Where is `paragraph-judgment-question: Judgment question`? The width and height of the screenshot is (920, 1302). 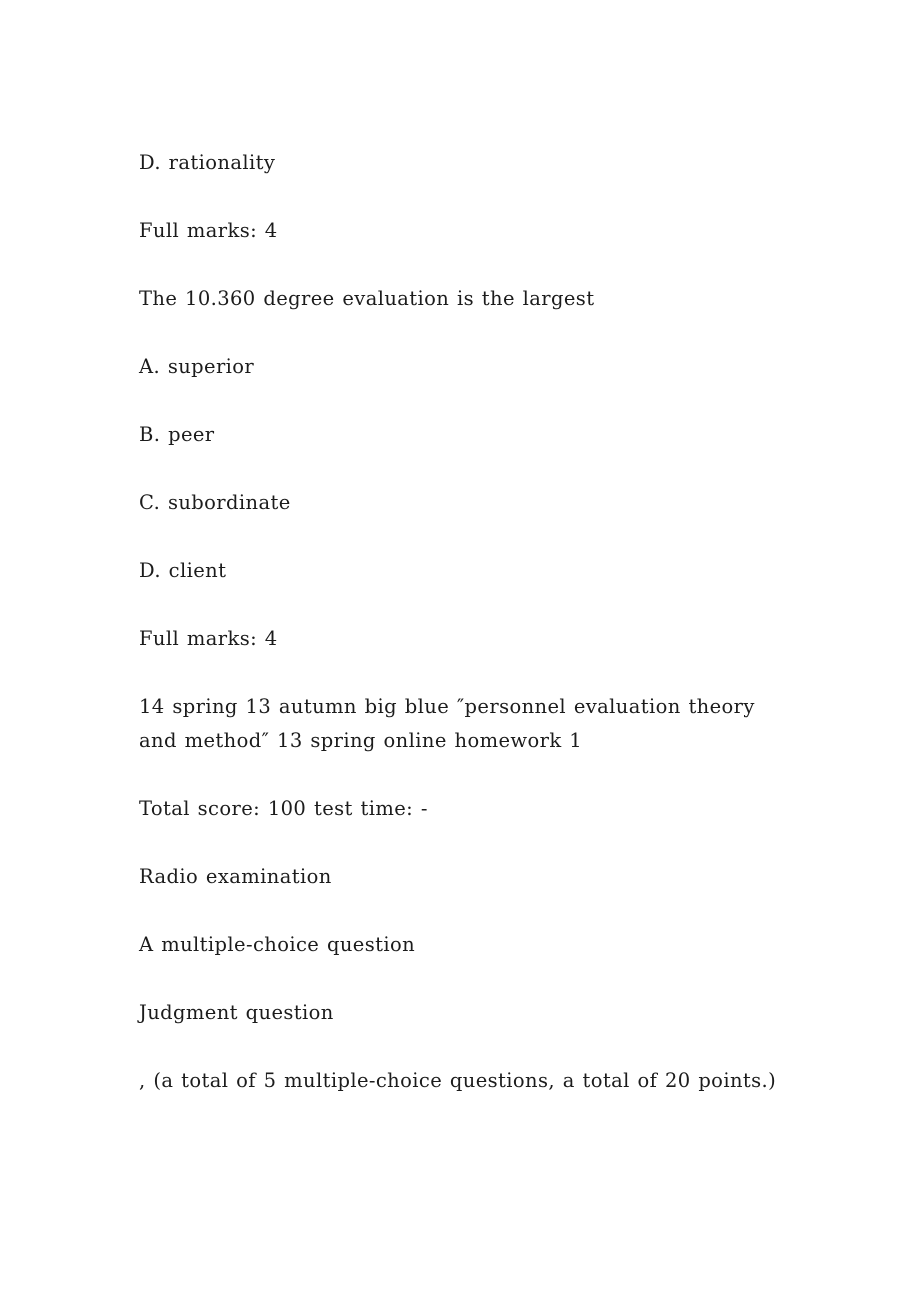
paragraph-judgment-question: Judgment question is located at coordinates (236, 1012).